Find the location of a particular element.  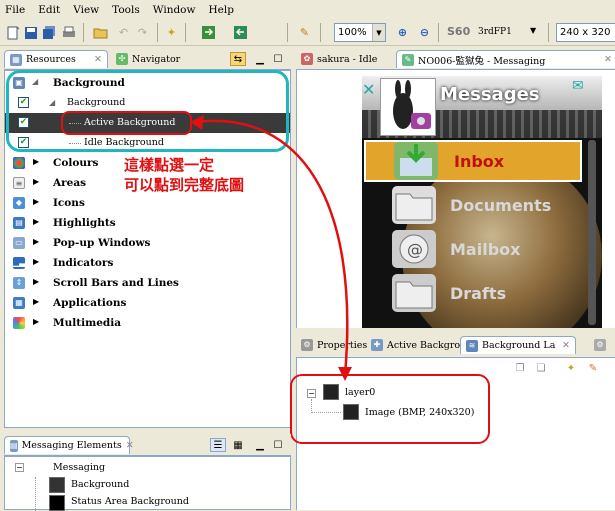

collapse-toggle: − is located at coordinates (19, 467).